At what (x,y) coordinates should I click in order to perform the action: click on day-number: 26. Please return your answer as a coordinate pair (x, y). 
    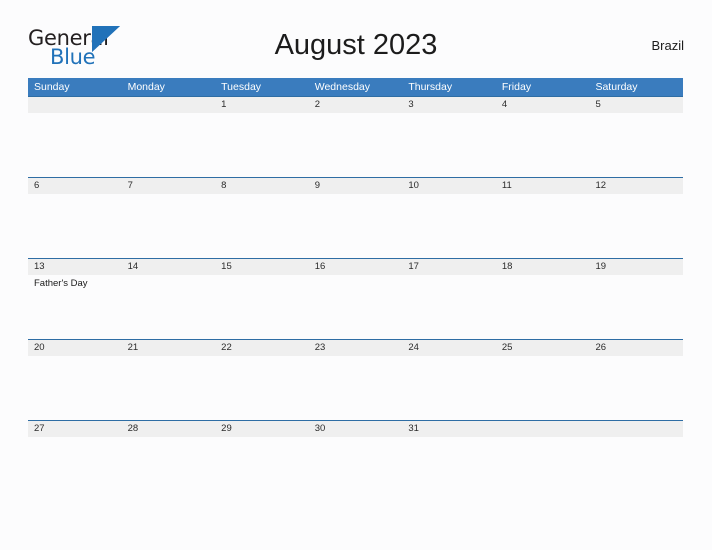
    Looking at the image, I should click on (636, 348).